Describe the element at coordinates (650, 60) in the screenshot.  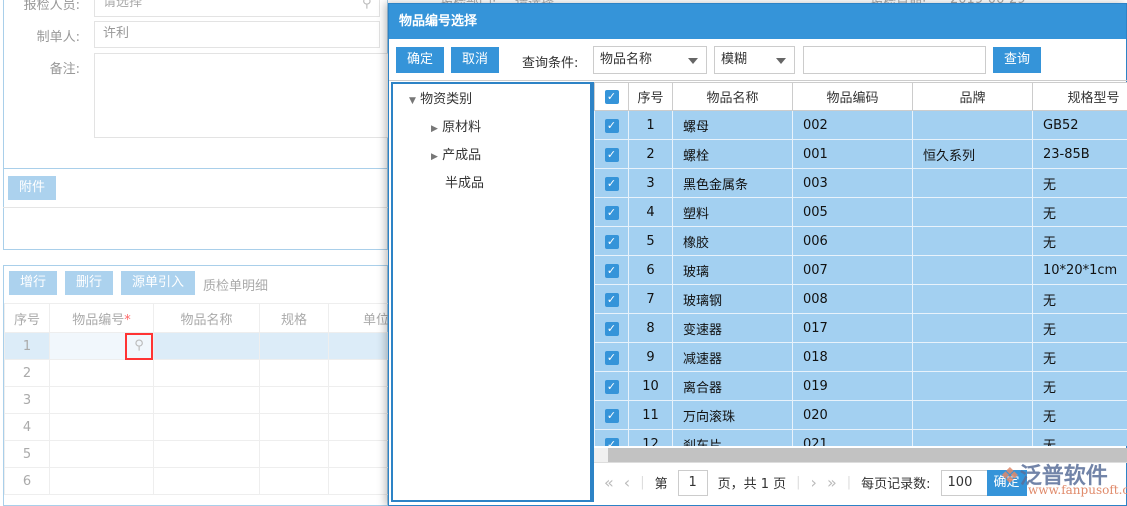
I see `query-field-select: 物品名称` at that location.